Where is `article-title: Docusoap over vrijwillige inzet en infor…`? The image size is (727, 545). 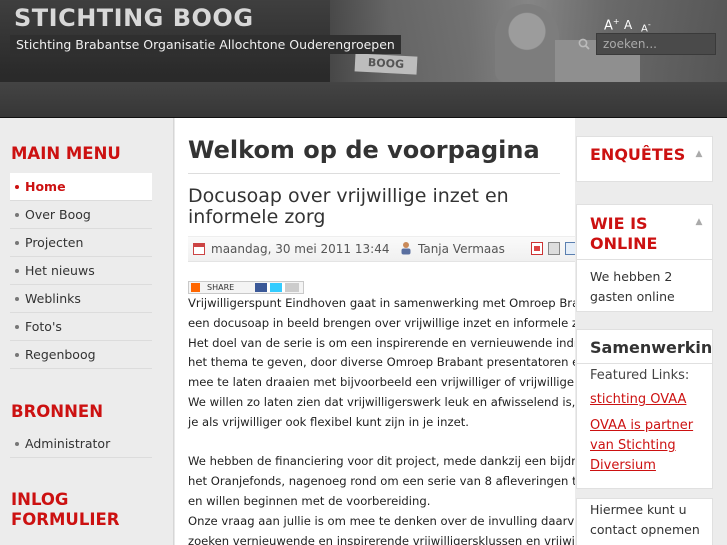 article-title: Docusoap over vrijwillige inzet en infor… is located at coordinates (358, 207).